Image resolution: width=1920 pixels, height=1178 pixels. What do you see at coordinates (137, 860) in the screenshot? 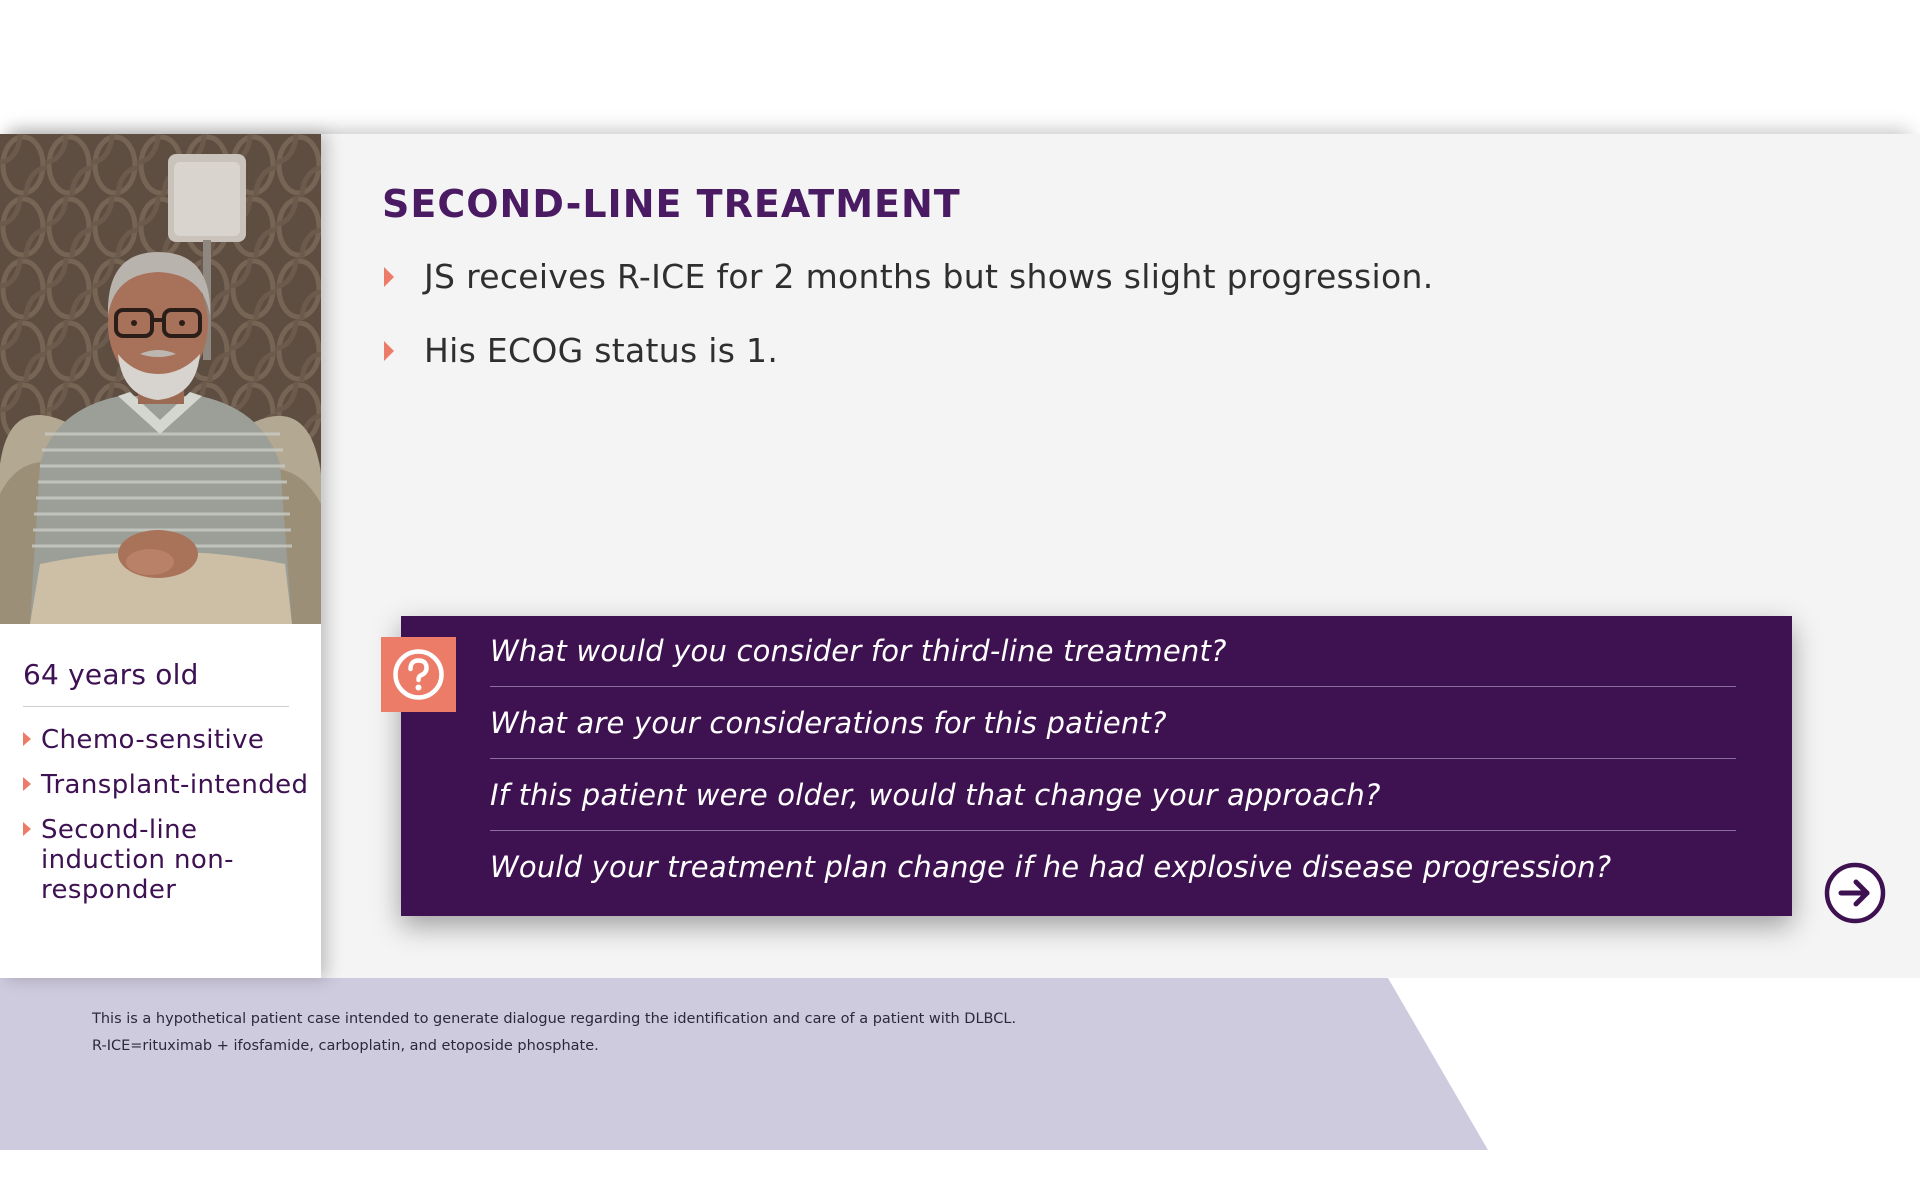
I see `trait-label: Second-line induction non-responder` at bounding box center [137, 860].